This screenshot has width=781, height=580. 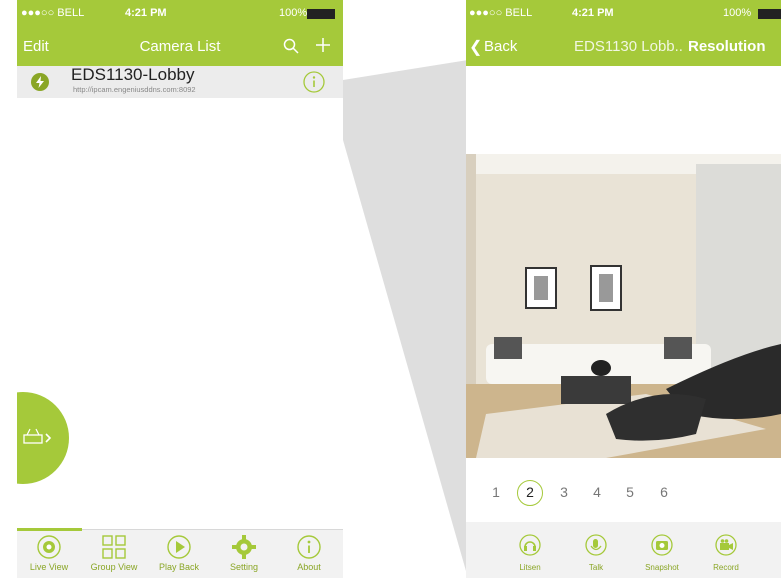 I want to click on search-icon, so click(x=291, y=46).